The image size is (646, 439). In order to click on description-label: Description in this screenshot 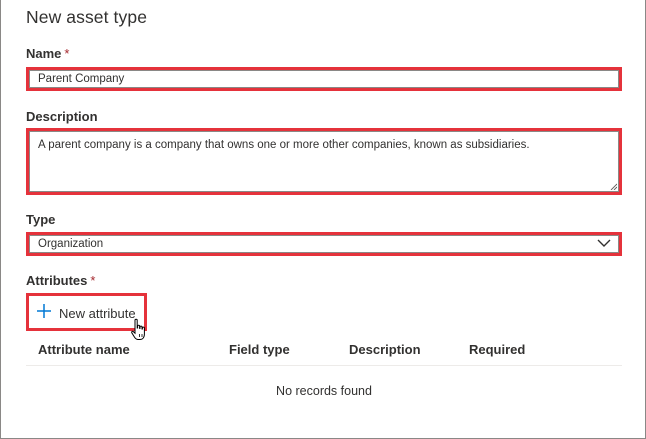, I will do `click(62, 116)`.